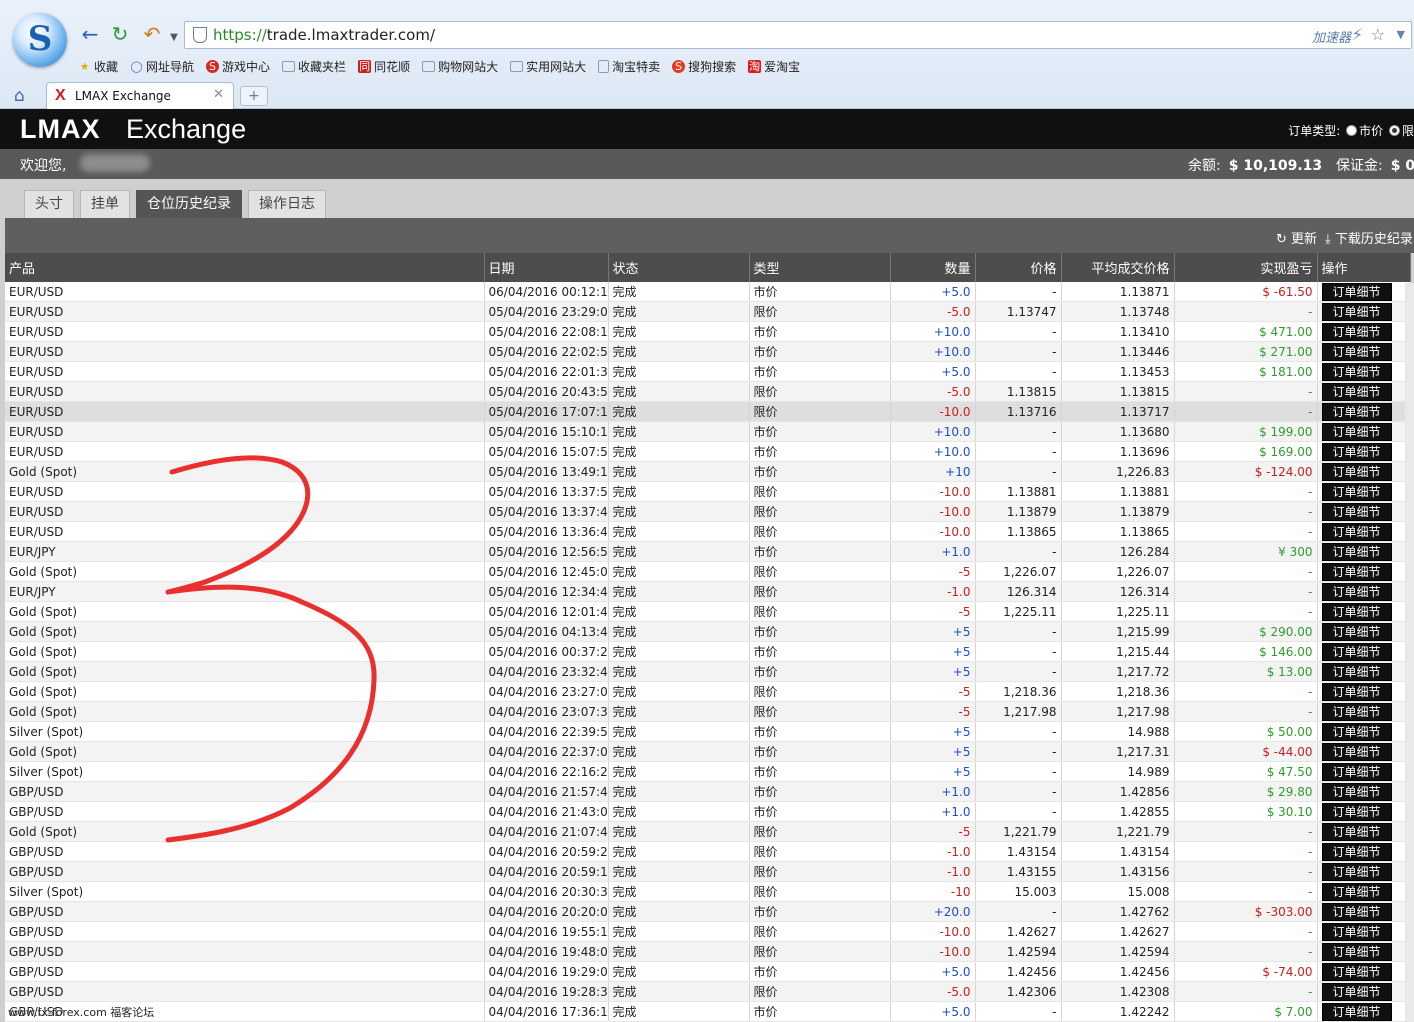  Describe the element at coordinates (1018, 267) in the screenshot. I see `col-price: 价格` at that location.